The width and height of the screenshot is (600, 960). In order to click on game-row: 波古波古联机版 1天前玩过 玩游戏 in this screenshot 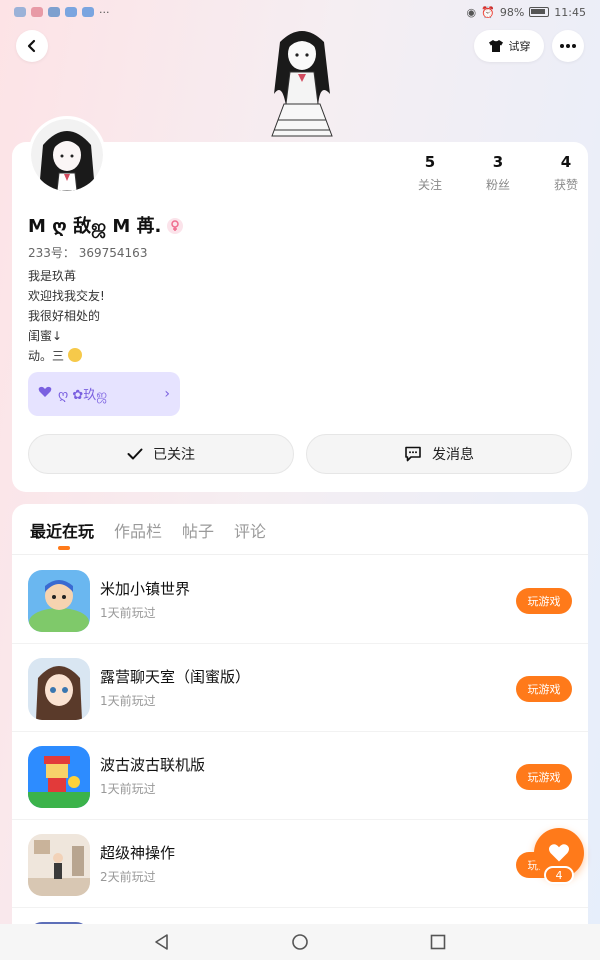, I will do `click(300, 776)`.